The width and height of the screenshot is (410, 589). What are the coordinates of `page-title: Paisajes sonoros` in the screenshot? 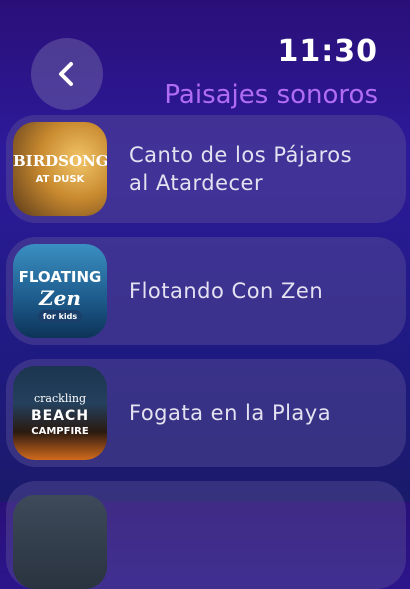 It's located at (271, 95).